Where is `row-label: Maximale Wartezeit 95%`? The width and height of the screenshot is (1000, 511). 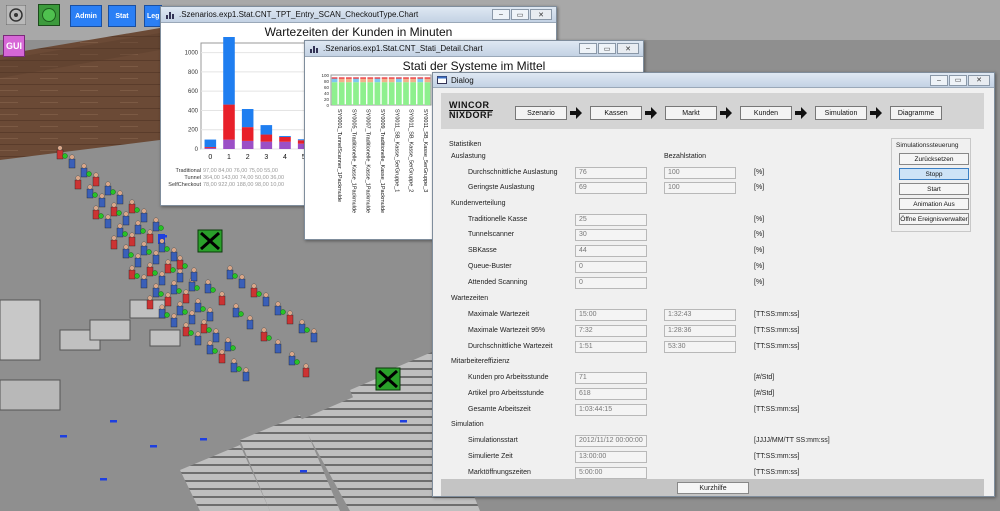
row-label: Maximale Wartezeit 95% is located at coordinates (507, 330).